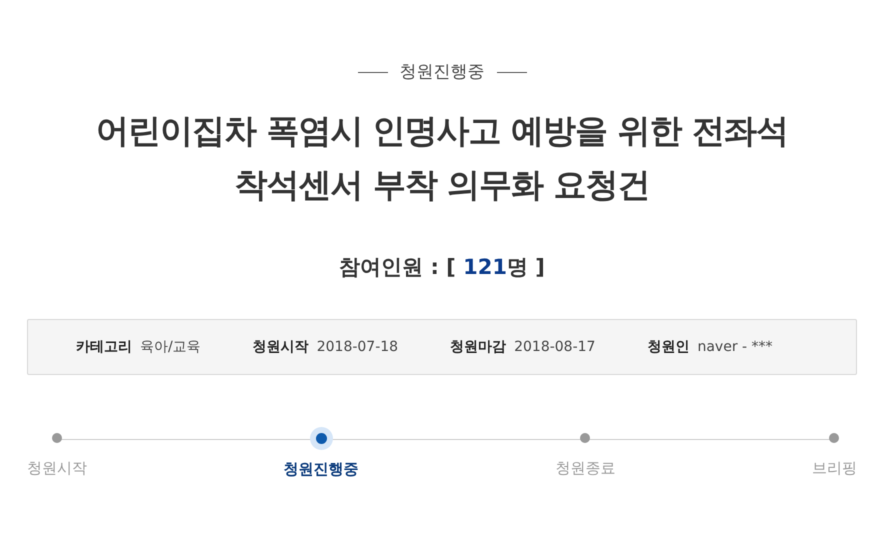  What do you see at coordinates (668, 347) in the screenshot?
I see `info-label: 청원인` at bounding box center [668, 347].